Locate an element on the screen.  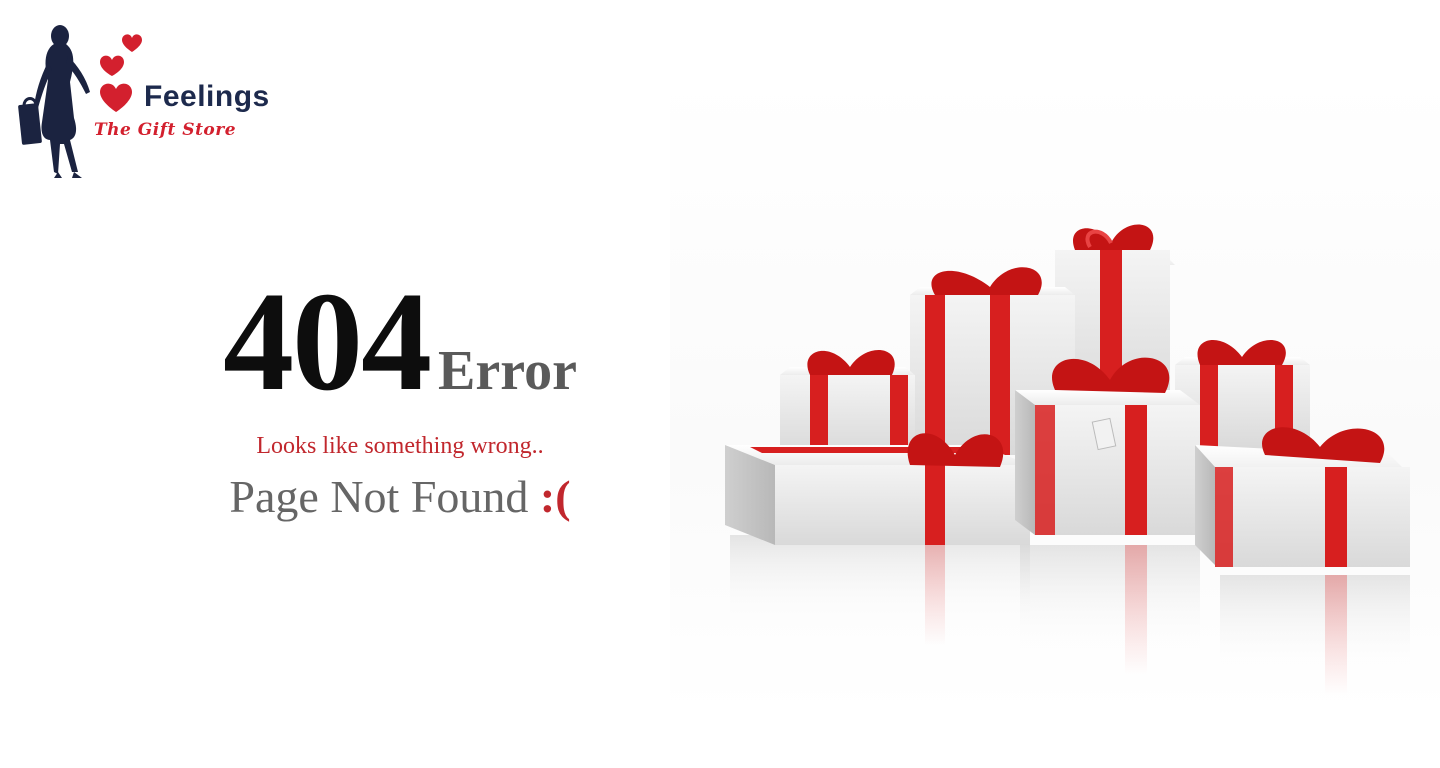
error-heading: 404 Error is located at coordinates (400, 341).